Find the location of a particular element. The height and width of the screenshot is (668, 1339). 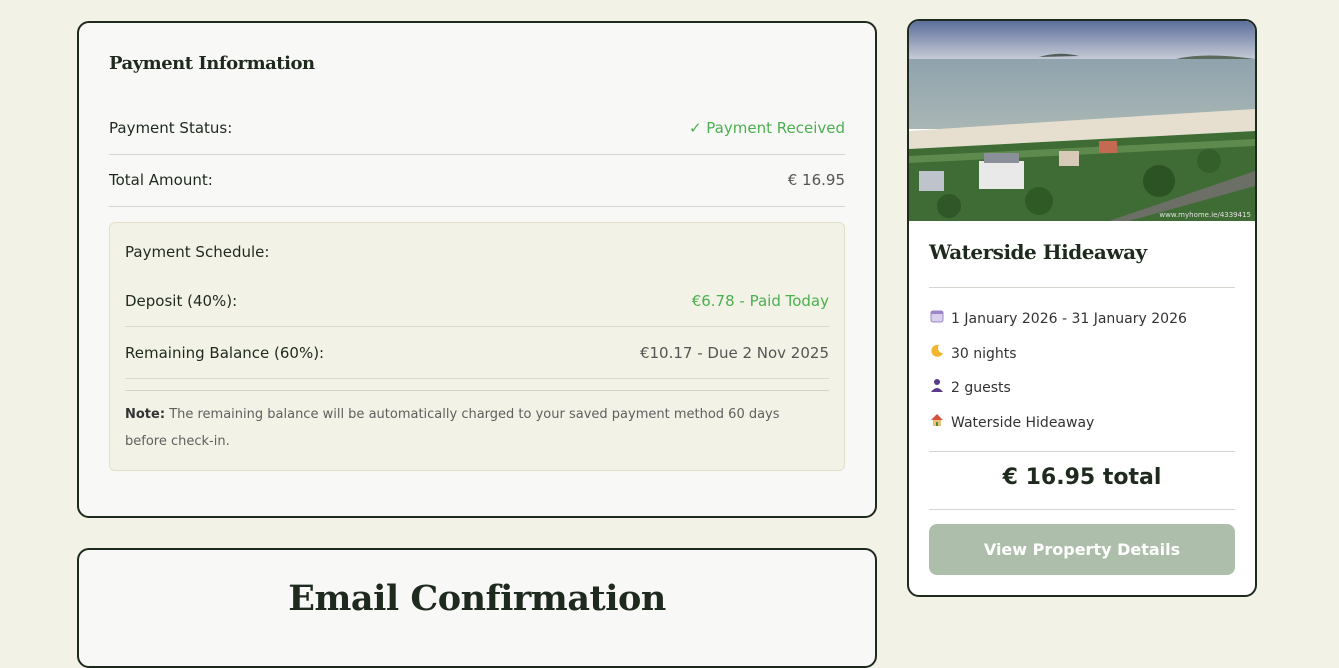

property-name: Waterside Hideaway is located at coordinates (1038, 252).